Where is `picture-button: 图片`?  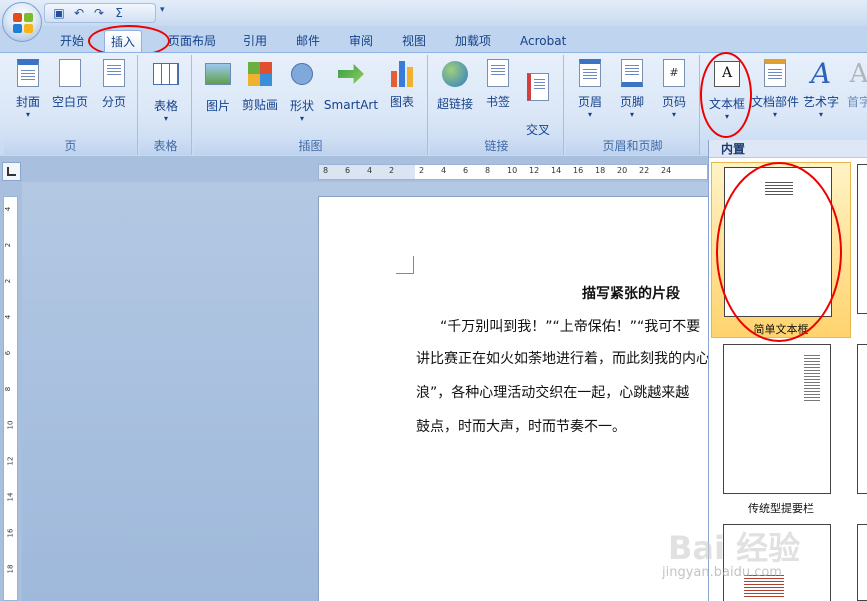
picture-button: 图片 is located at coordinates (218, 86).